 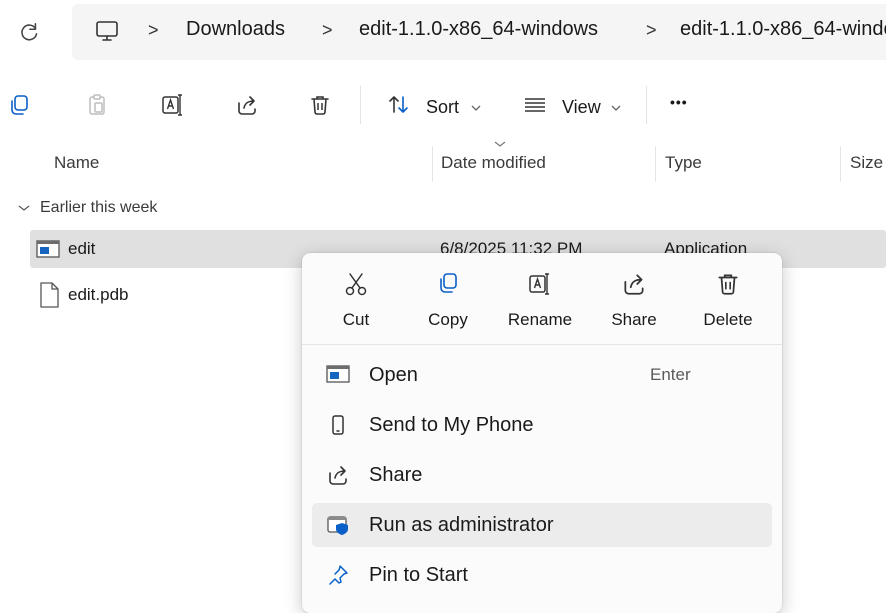 I want to click on column-header: Name Date modified Type Size, so click(x=443, y=163).